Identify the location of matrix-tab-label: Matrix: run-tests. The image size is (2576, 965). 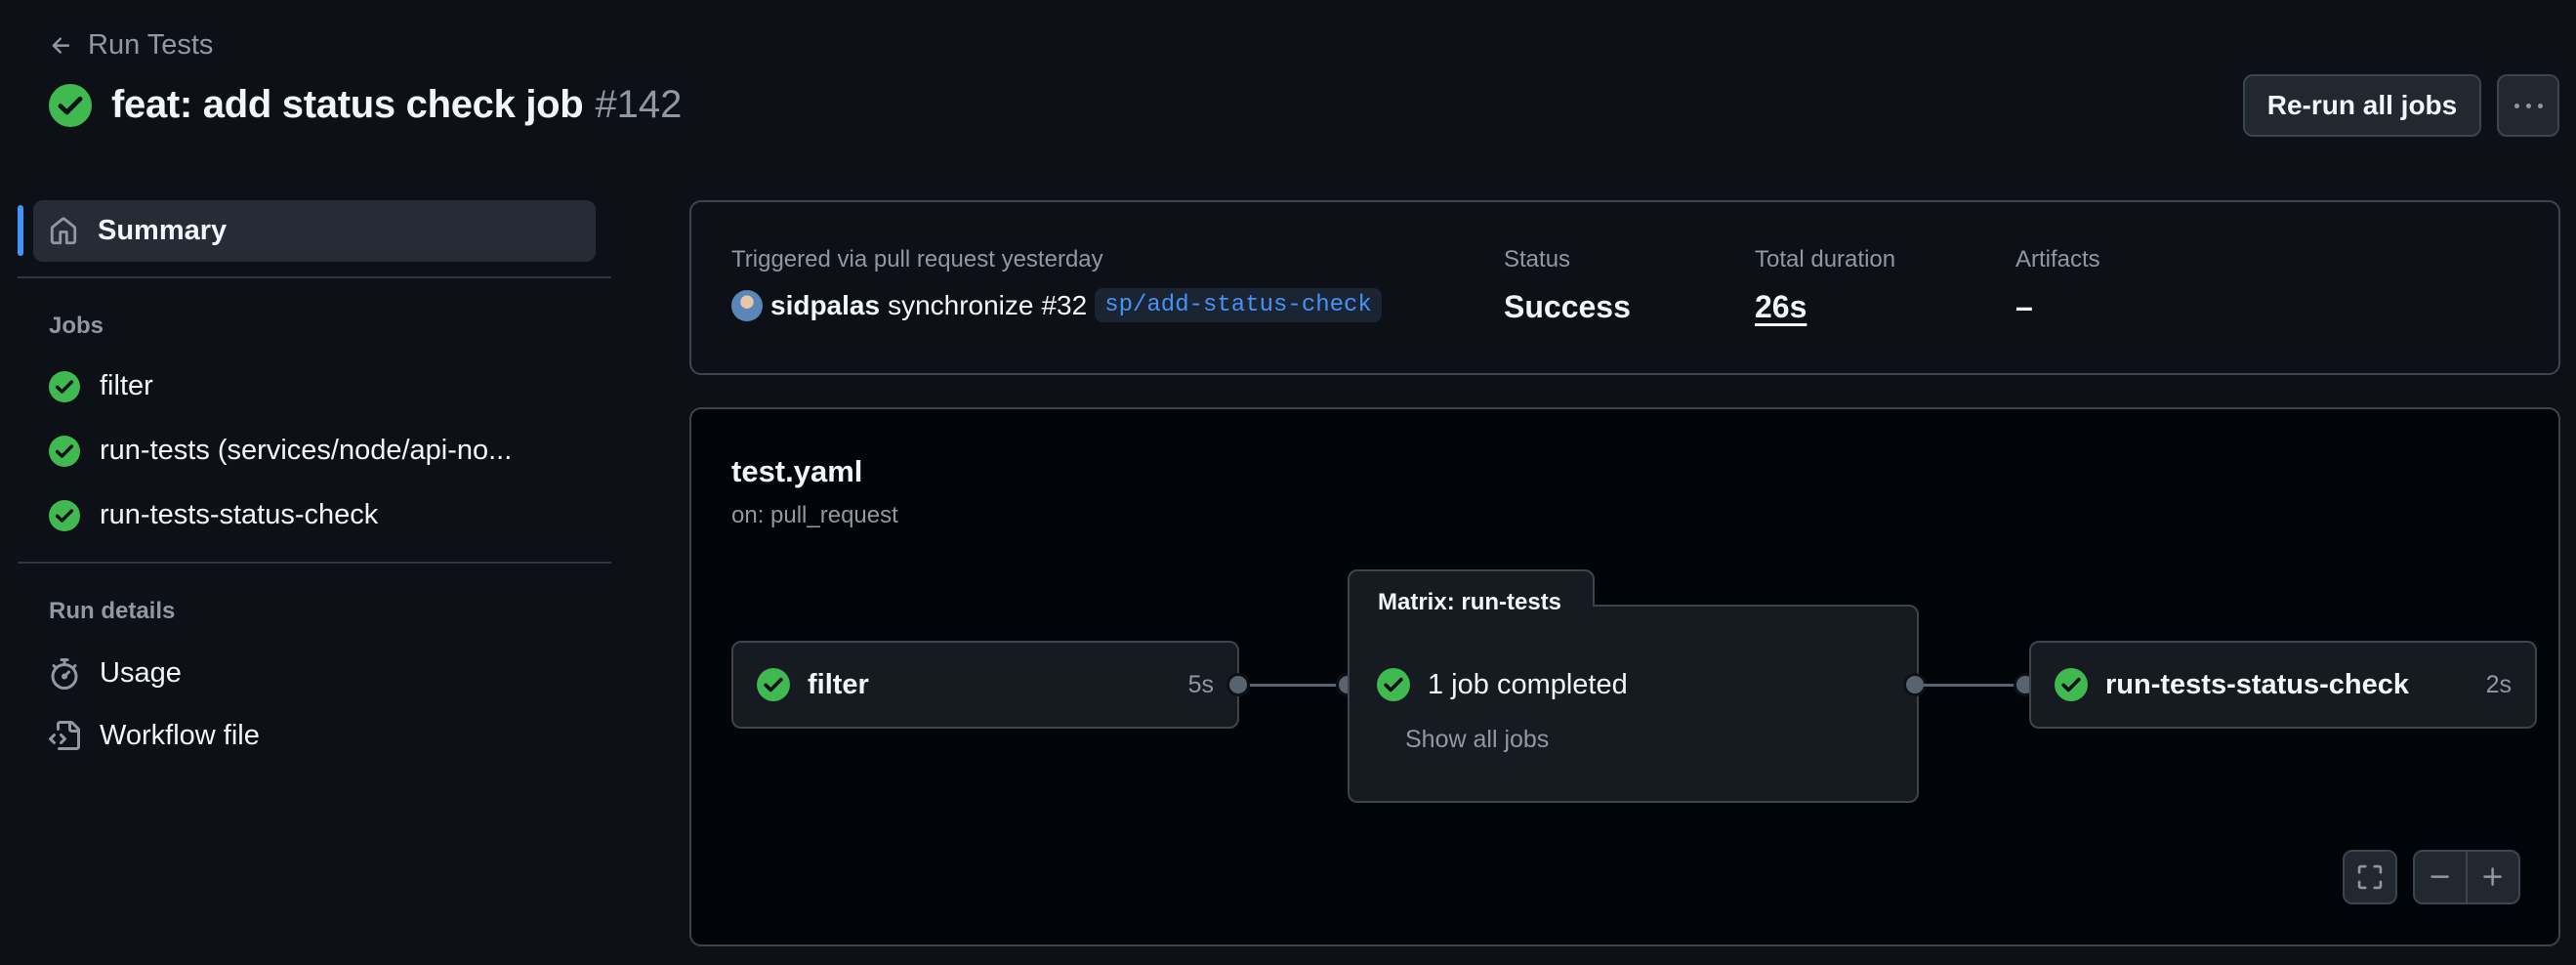
(1470, 602).